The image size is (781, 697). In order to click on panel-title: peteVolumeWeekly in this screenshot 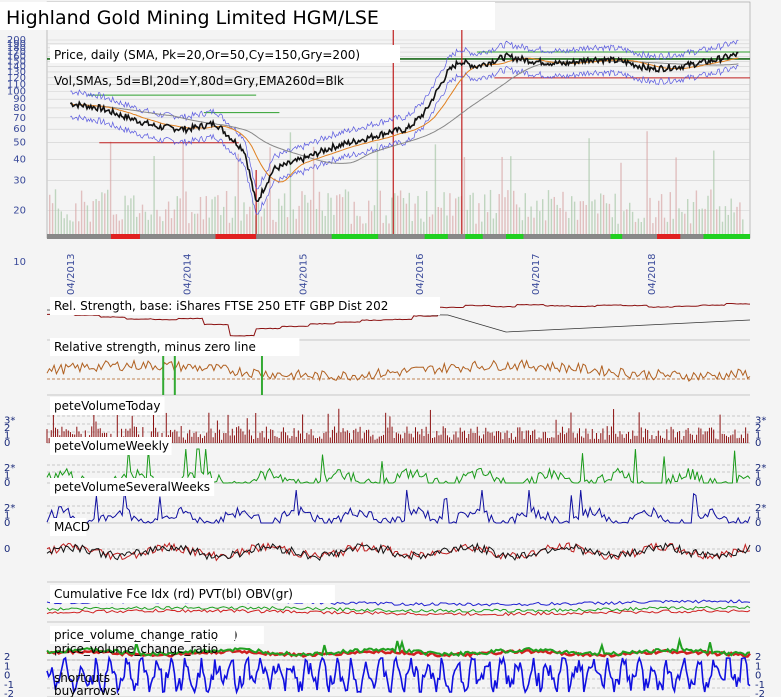, I will do `click(111, 446)`.